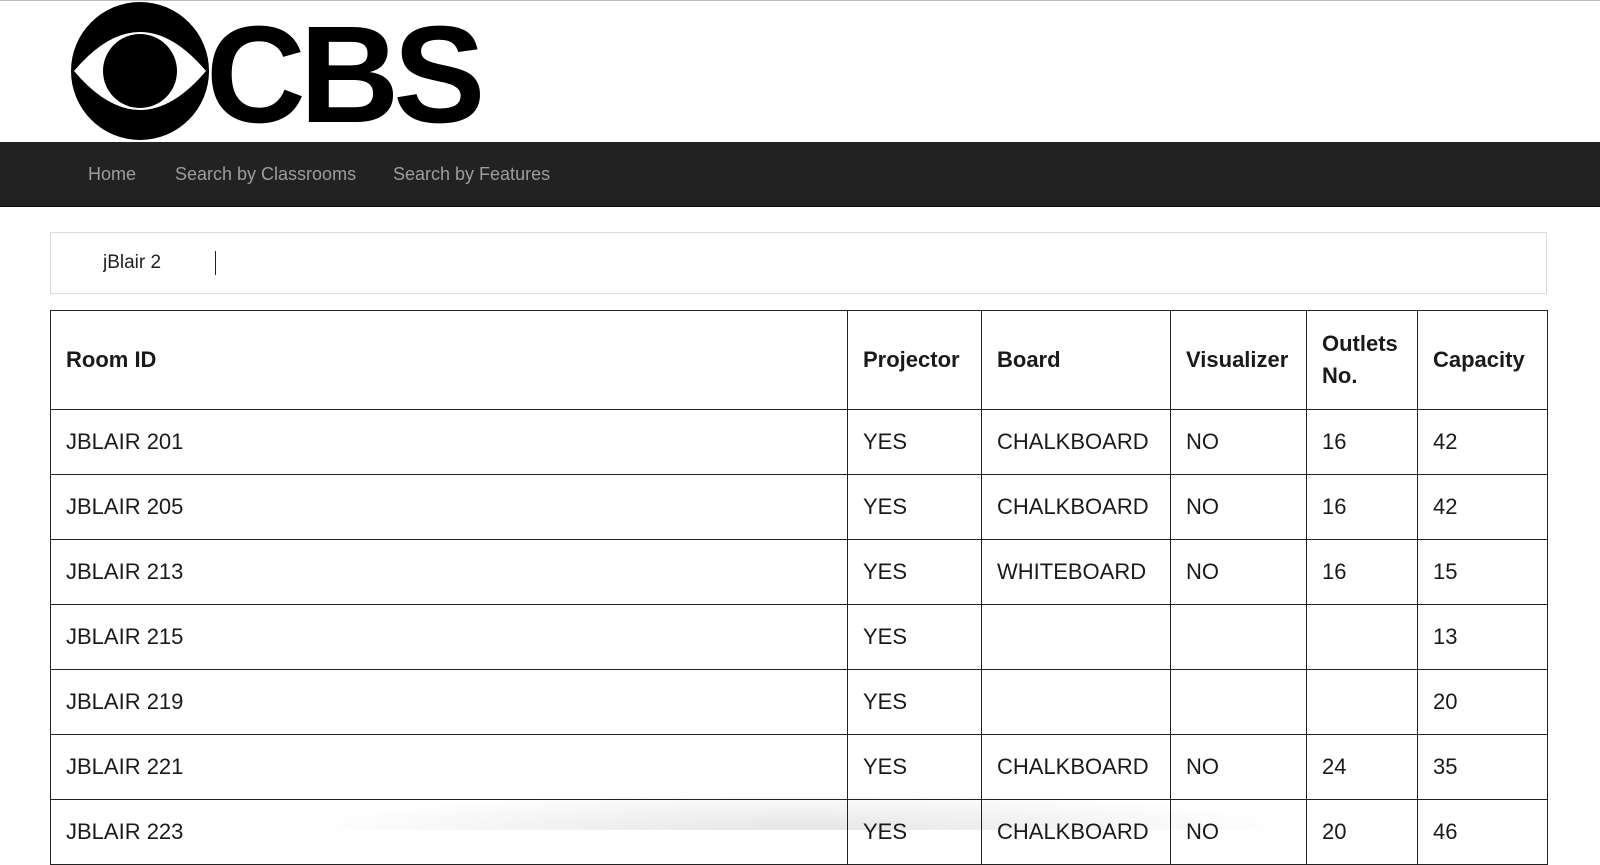  Describe the element at coordinates (112, 174) in the screenshot. I see `nav-home: Home` at that location.